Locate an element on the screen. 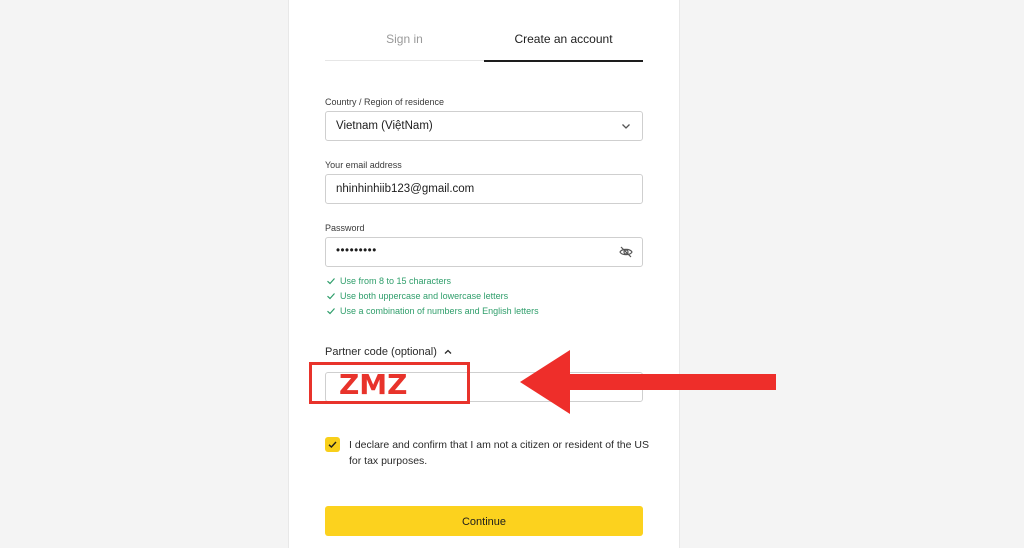 Image resolution: width=1024 pixels, height=548 pixels. password-label: Password is located at coordinates (345, 228).